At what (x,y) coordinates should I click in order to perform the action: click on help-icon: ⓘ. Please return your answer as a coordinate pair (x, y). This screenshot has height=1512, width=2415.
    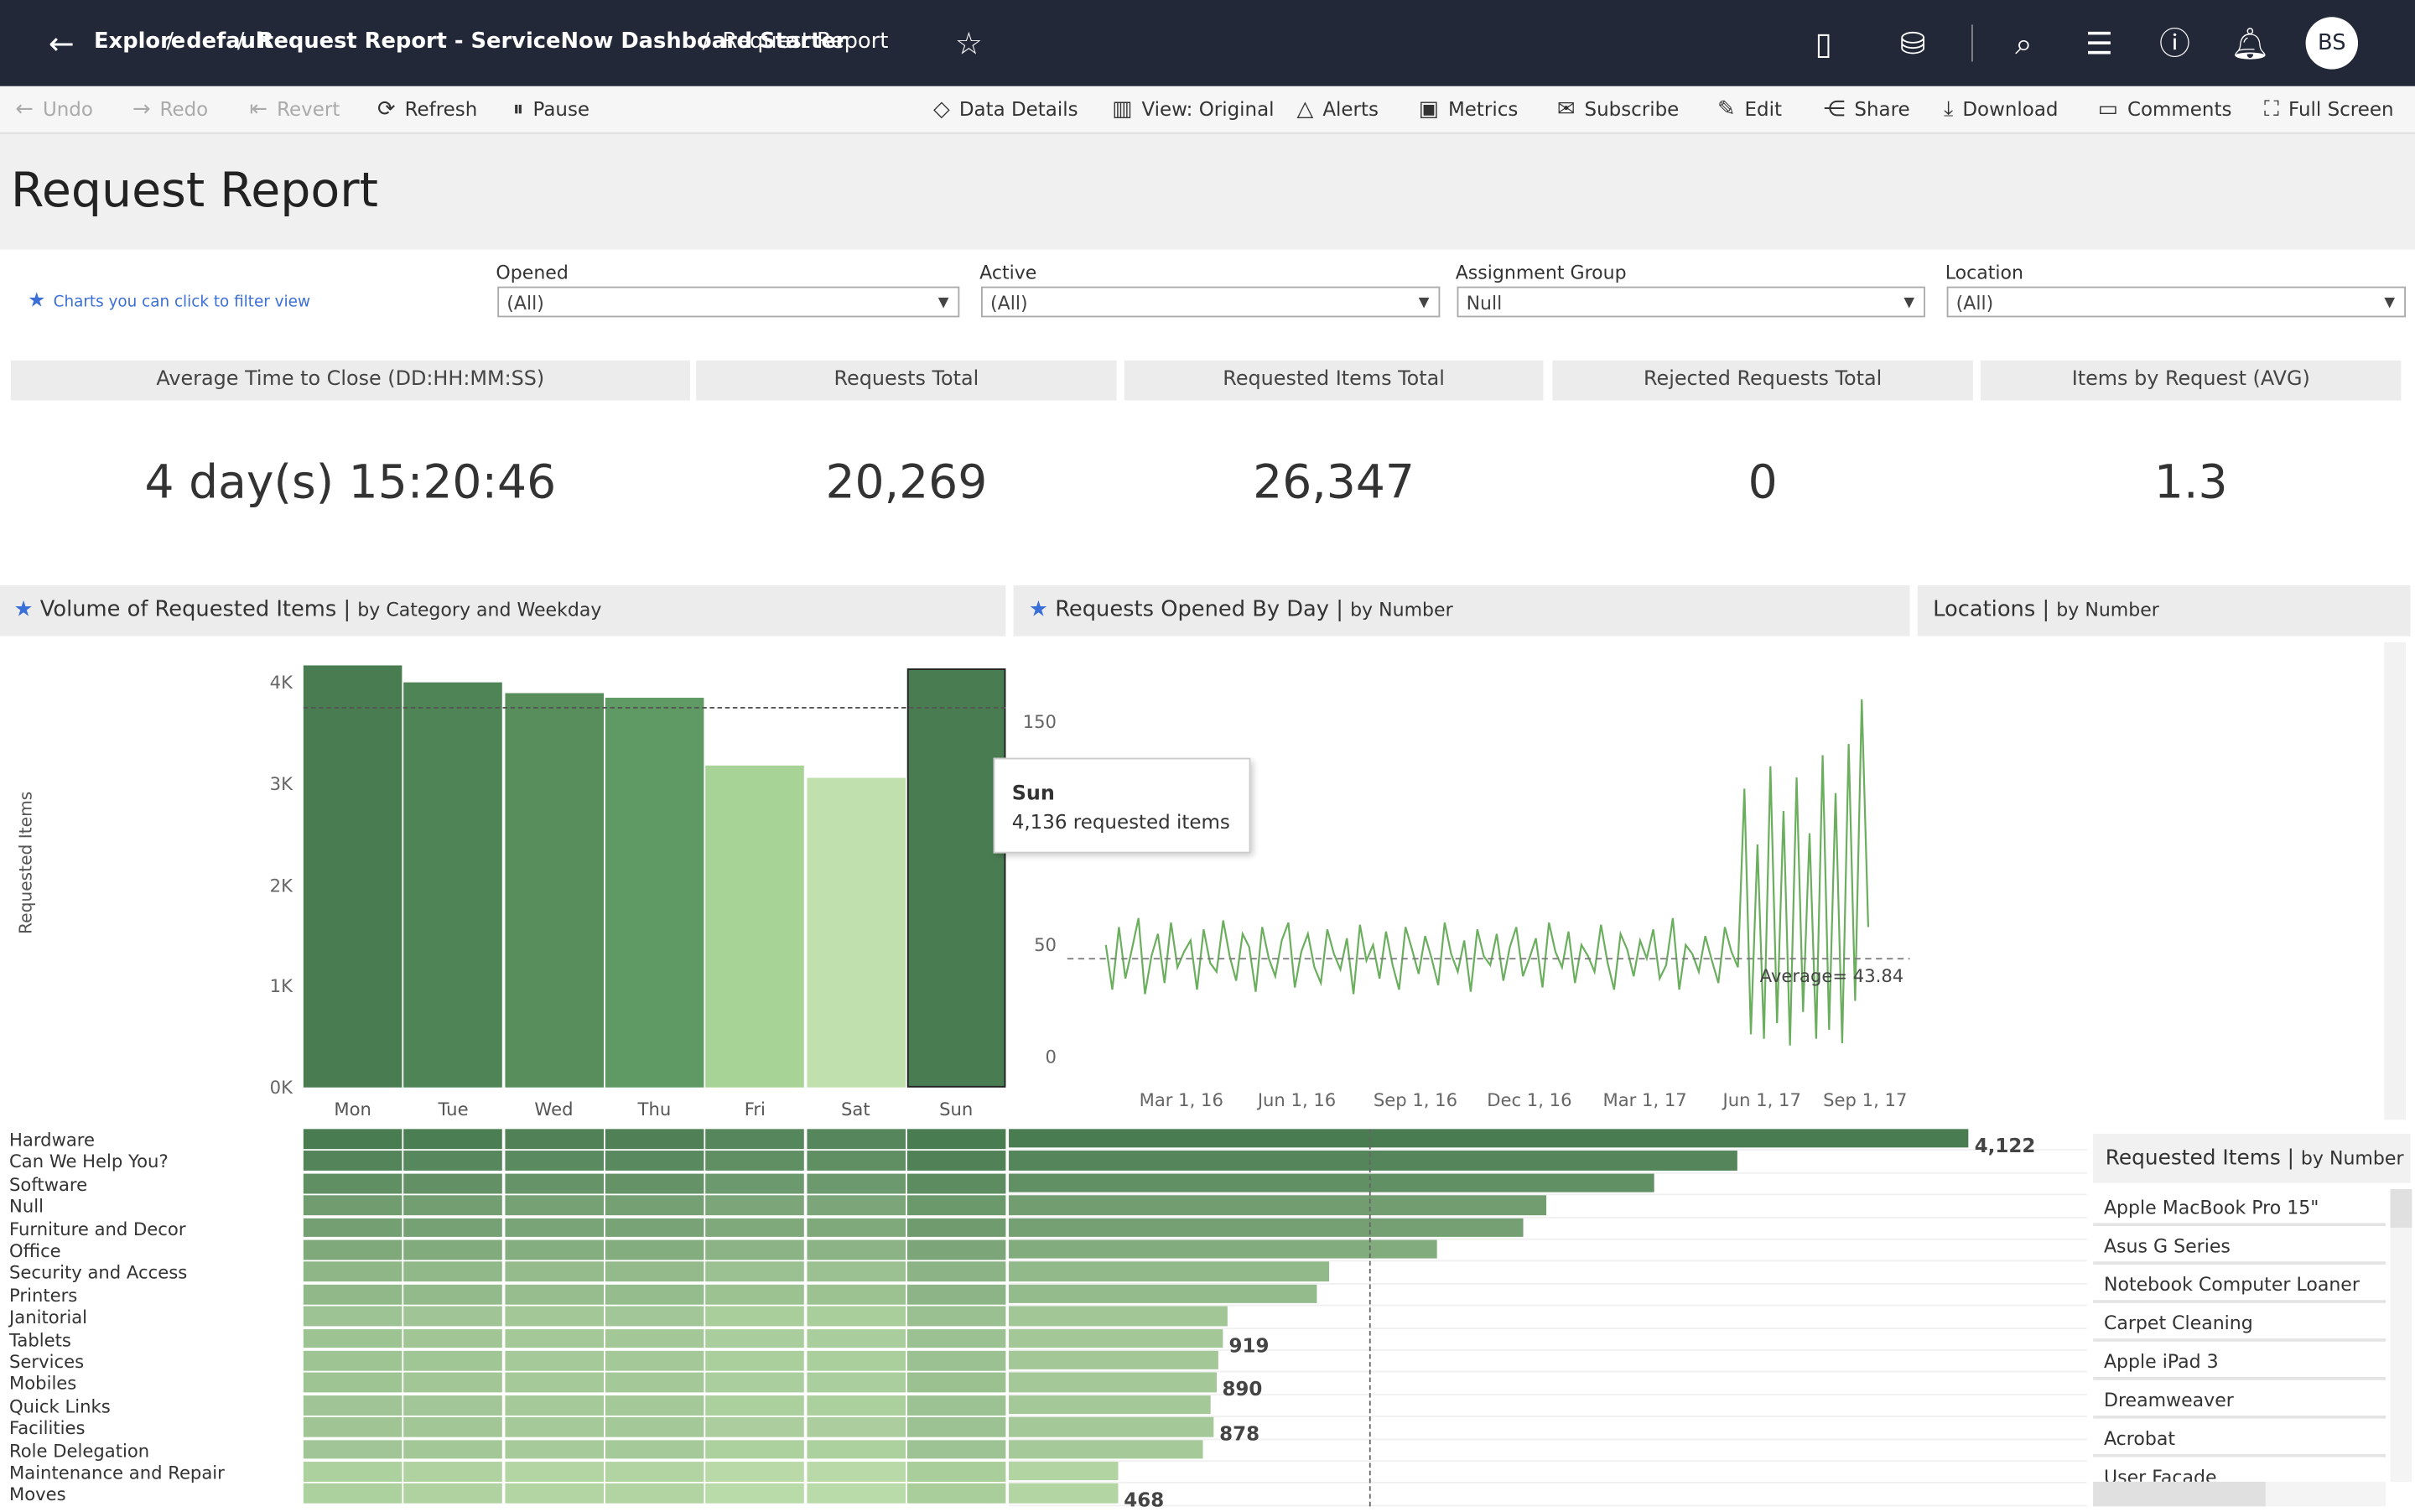
    Looking at the image, I should click on (2174, 43).